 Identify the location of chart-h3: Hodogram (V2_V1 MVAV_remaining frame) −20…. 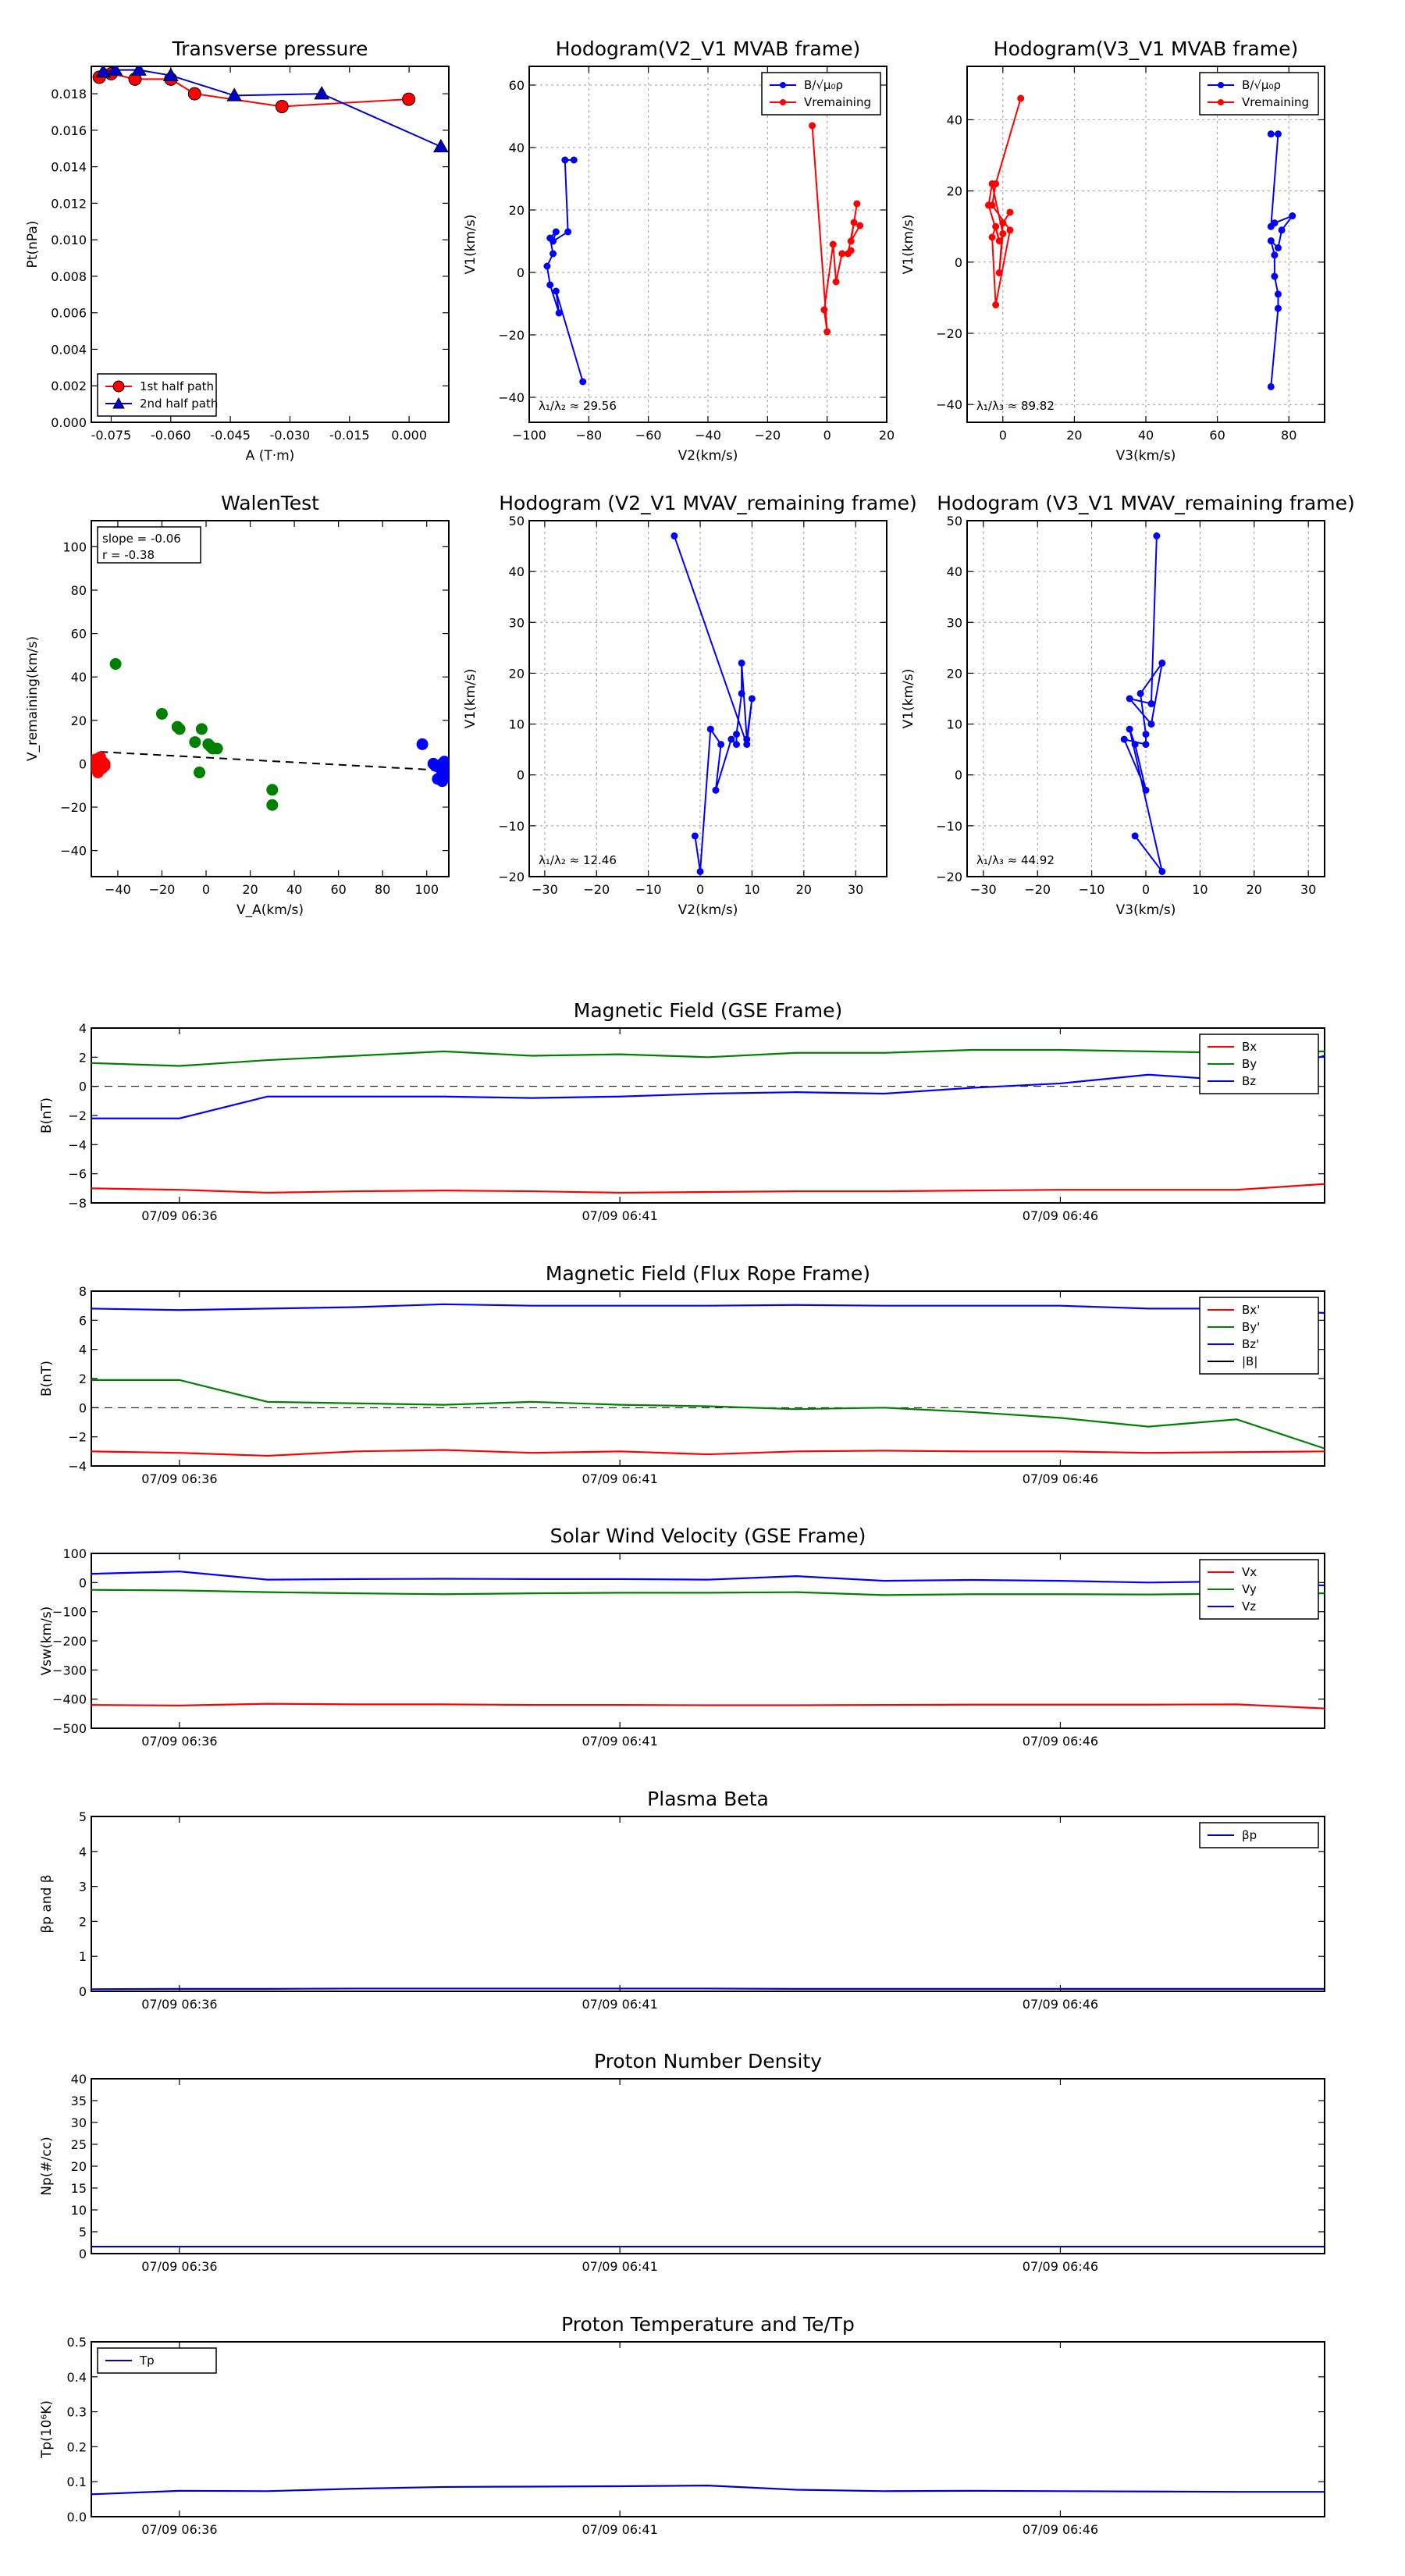
(690, 705).